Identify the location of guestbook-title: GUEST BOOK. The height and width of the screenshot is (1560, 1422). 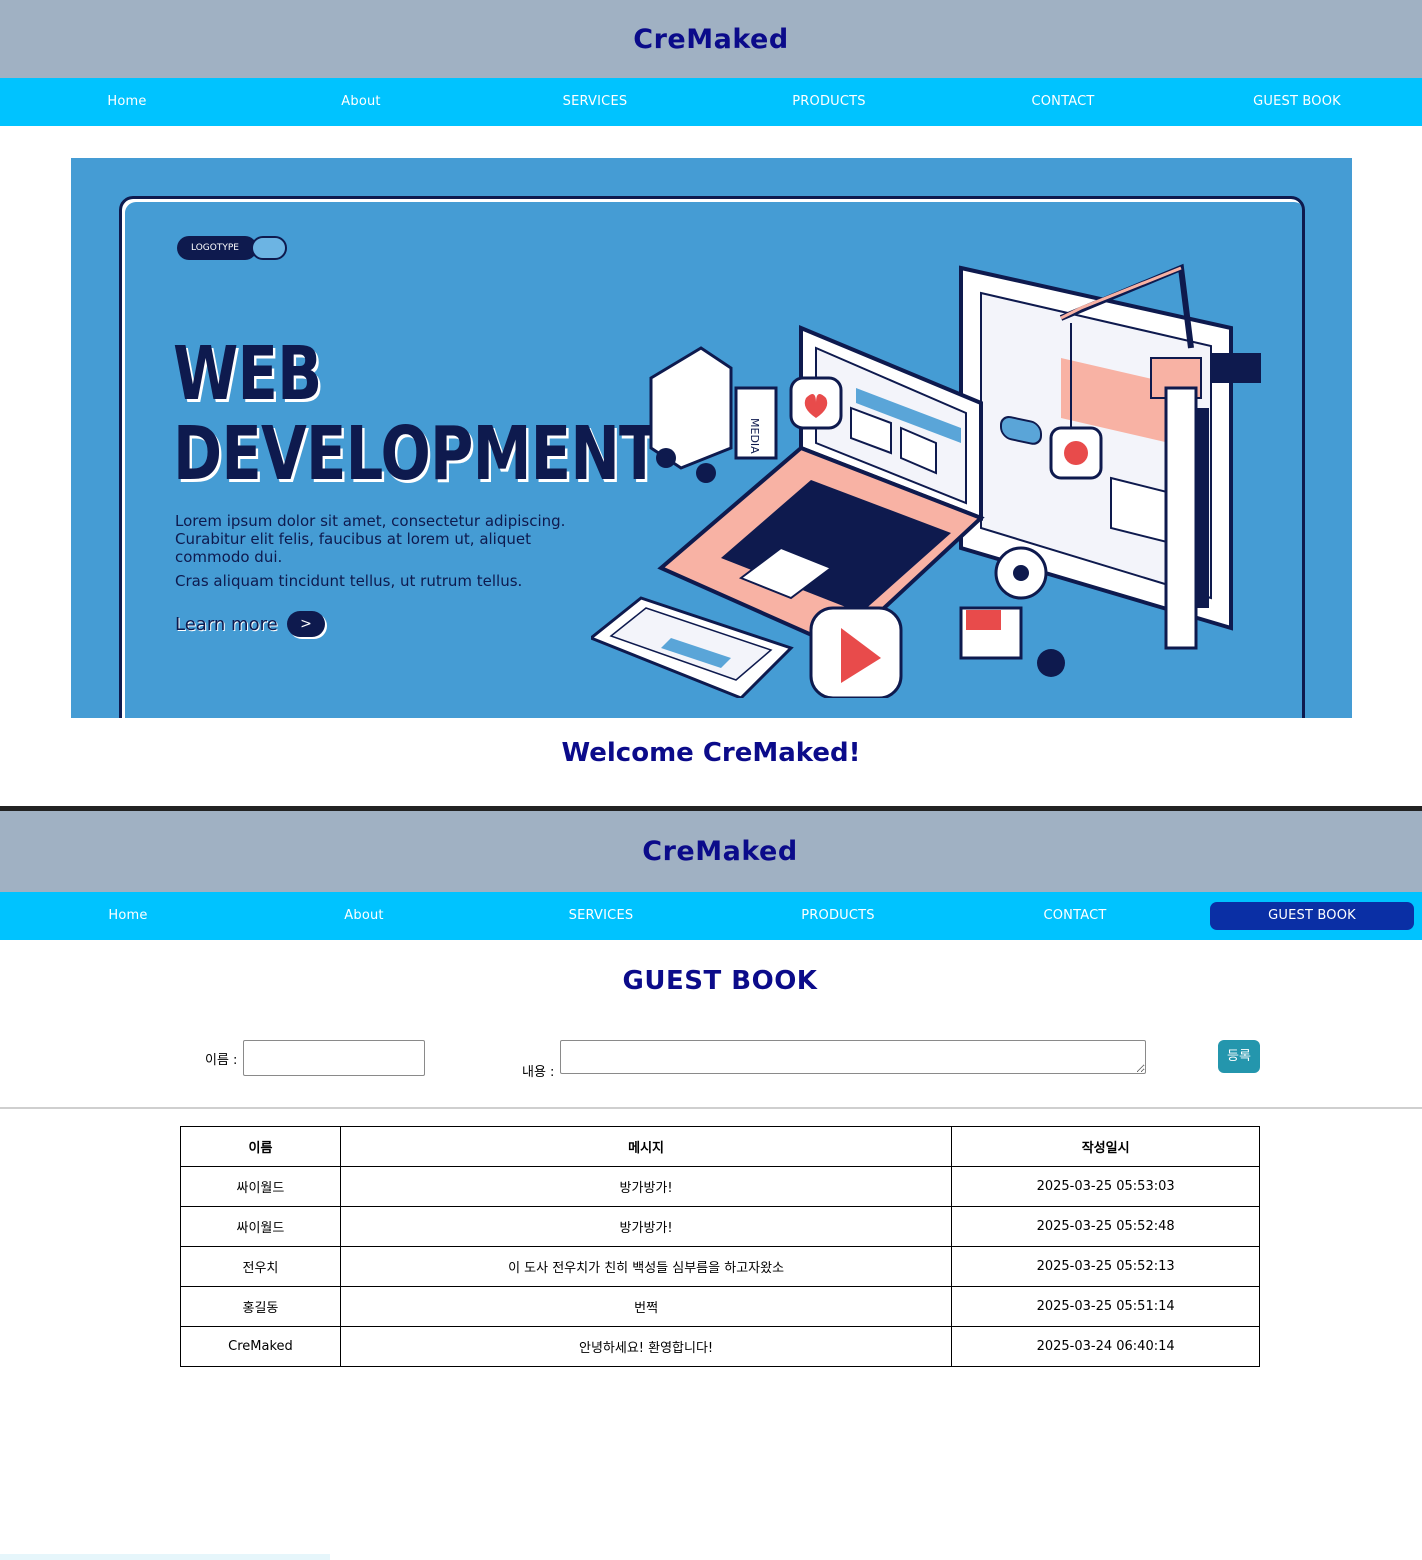
(720, 981).